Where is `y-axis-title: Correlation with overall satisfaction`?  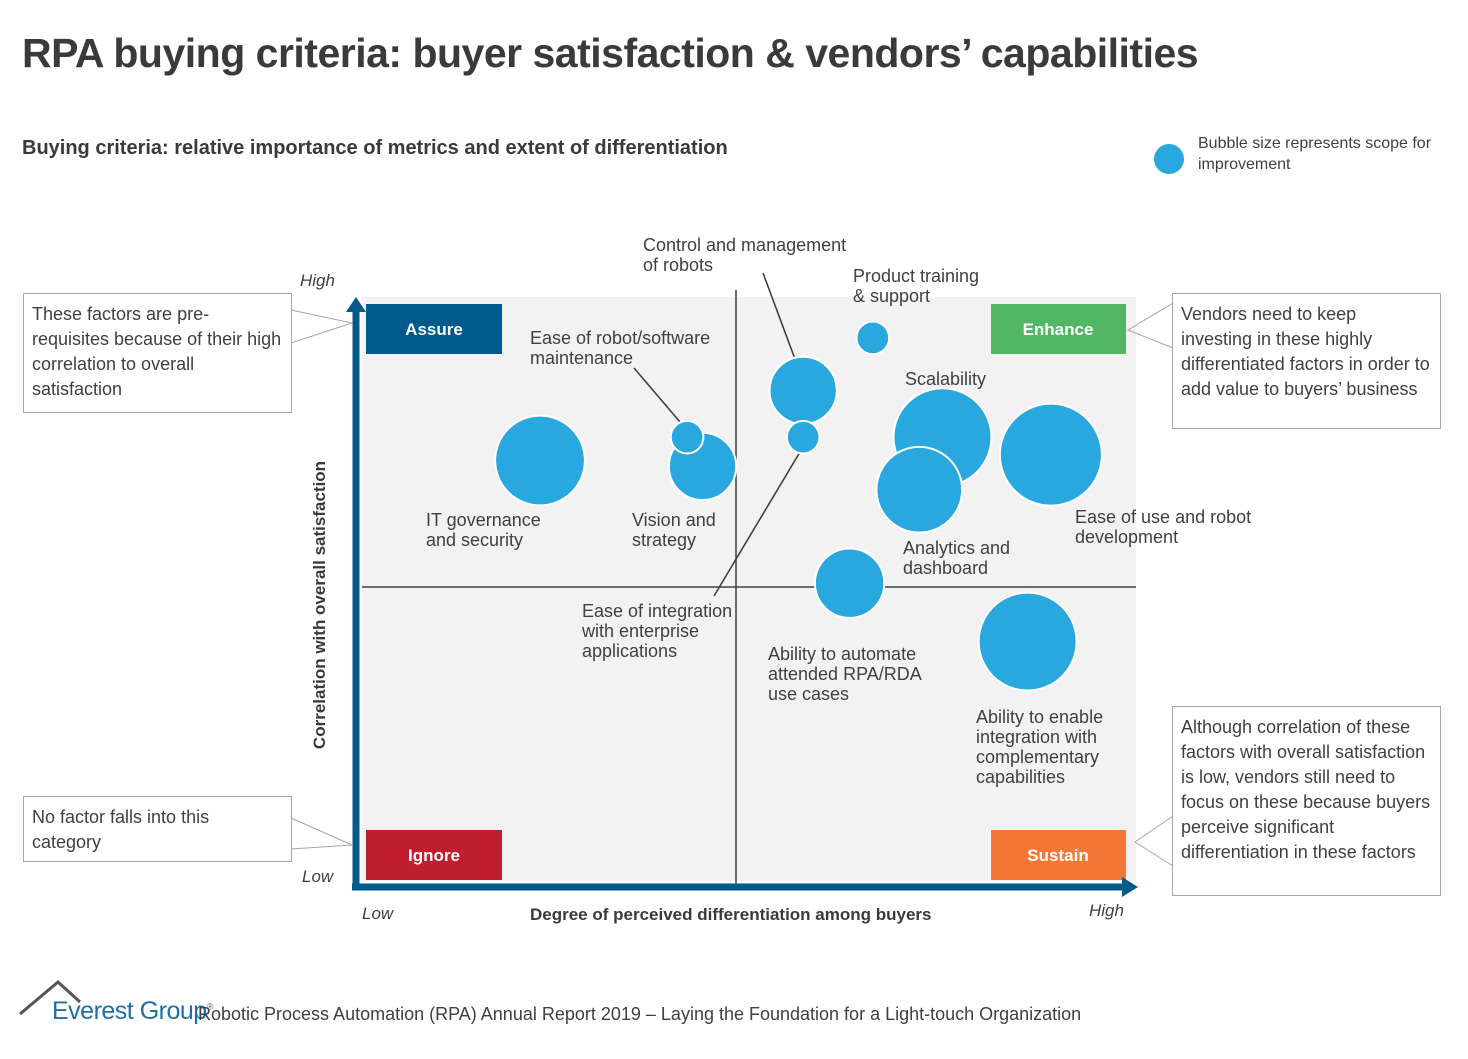
y-axis-title: Correlation with overall satisfaction is located at coordinates (319, 605).